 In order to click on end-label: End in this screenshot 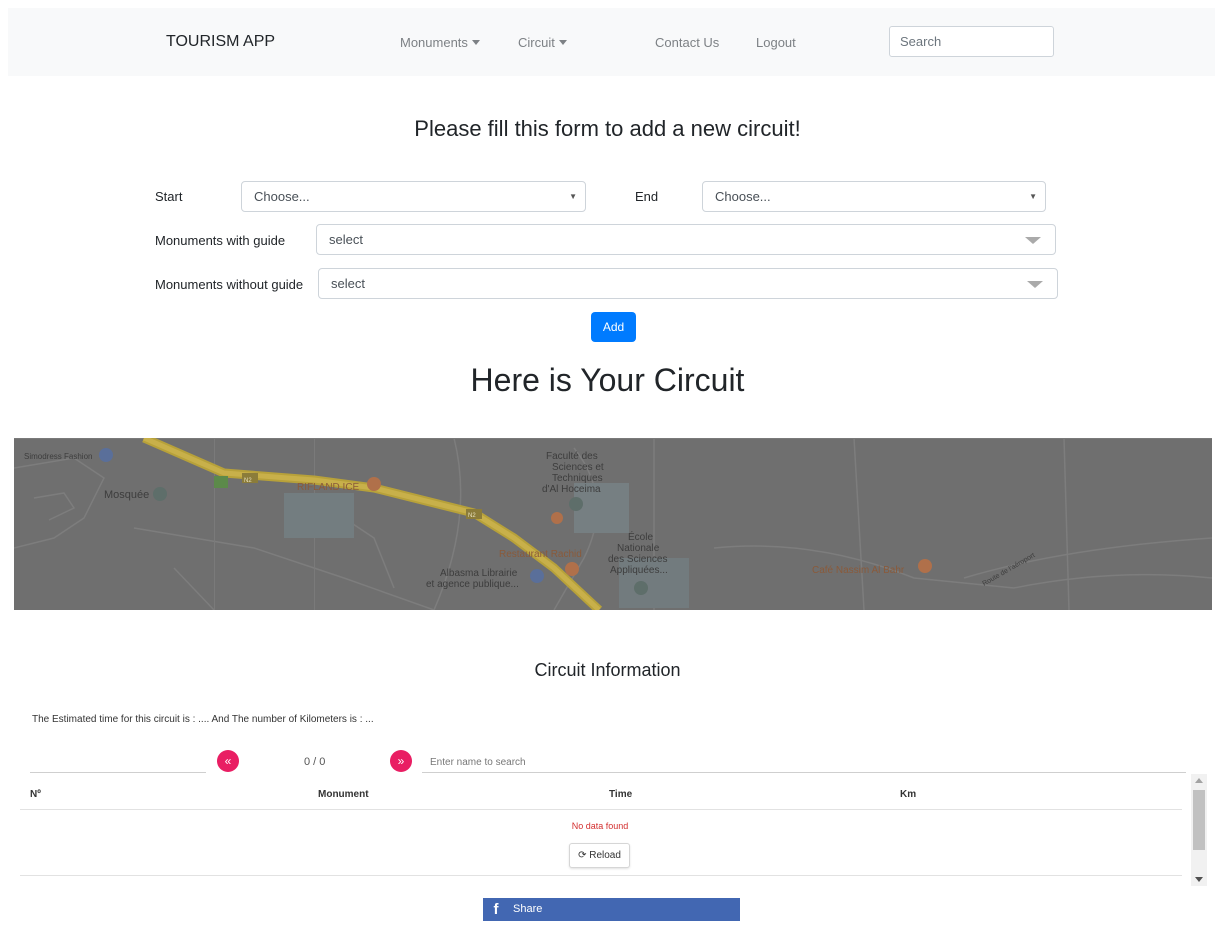, I will do `click(647, 196)`.